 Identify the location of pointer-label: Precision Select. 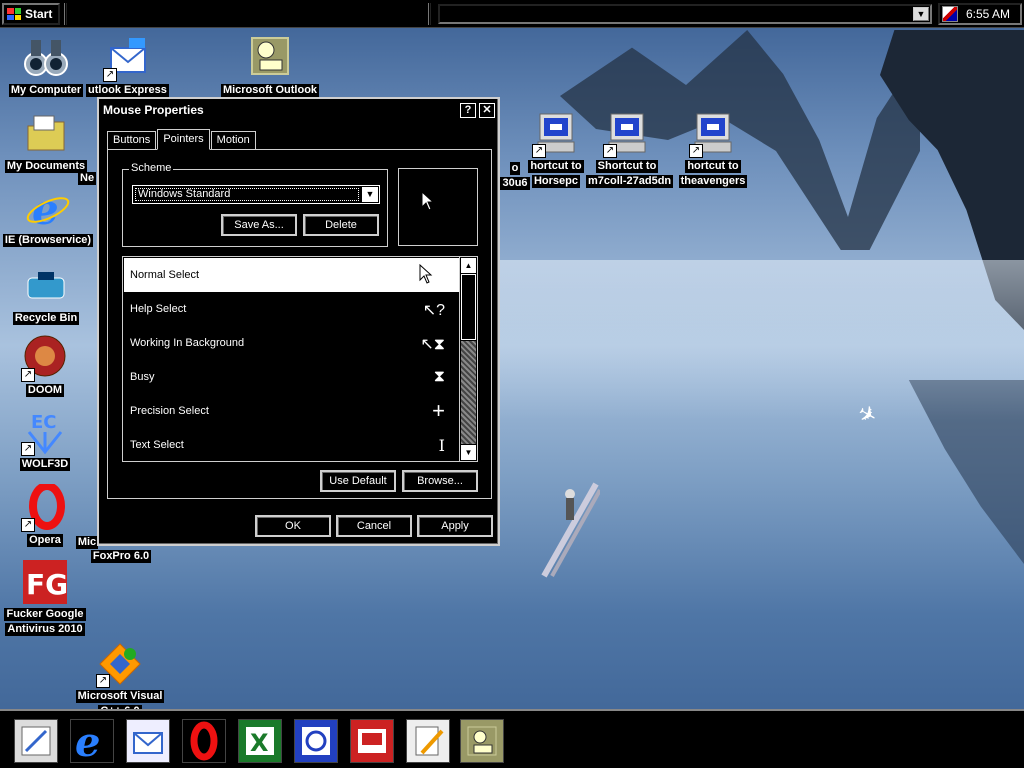
(169, 411).